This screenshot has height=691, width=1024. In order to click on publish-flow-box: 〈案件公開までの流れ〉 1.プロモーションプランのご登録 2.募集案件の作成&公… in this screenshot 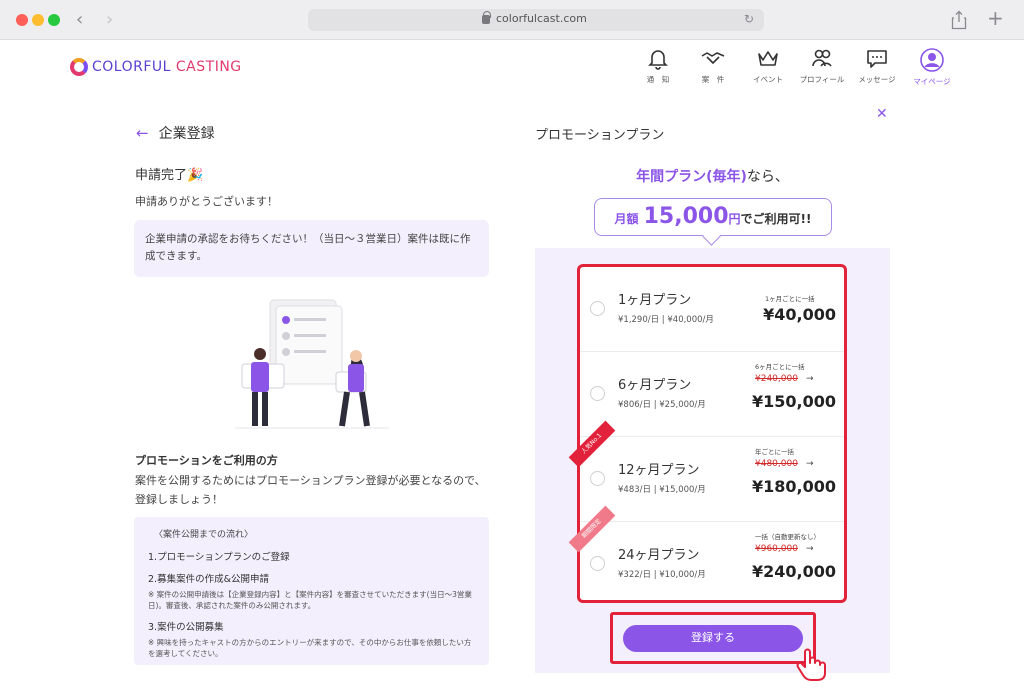, I will do `click(311, 591)`.